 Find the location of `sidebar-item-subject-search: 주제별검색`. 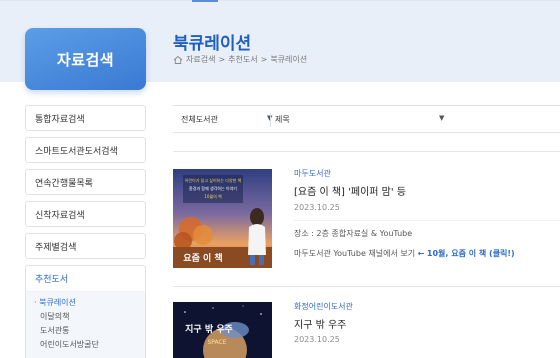

sidebar-item-subject-search: 주제별검색 is located at coordinates (85, 246).